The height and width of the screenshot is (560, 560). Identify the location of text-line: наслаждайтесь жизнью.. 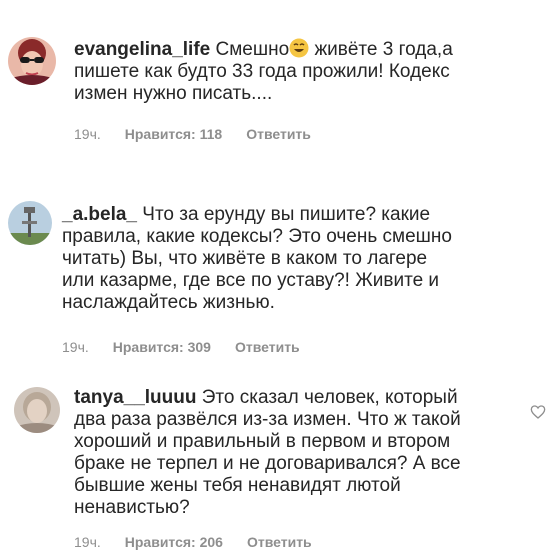
(168, 302).